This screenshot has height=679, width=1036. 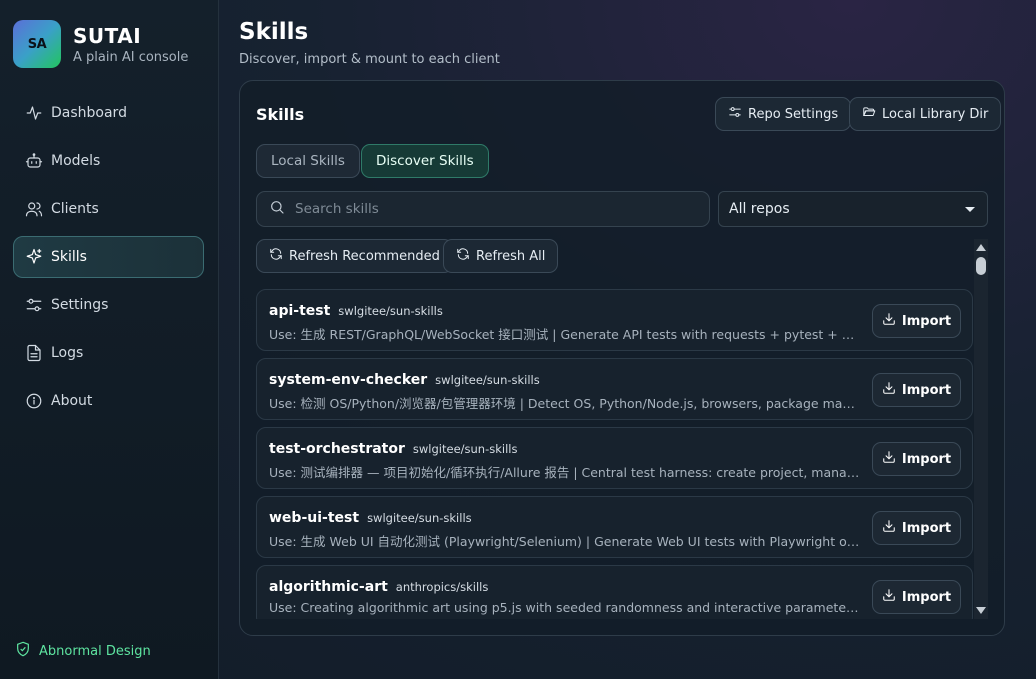 I want to click on refresh-recommended-button: Refresh Recommended, so click(x=354, y=256).